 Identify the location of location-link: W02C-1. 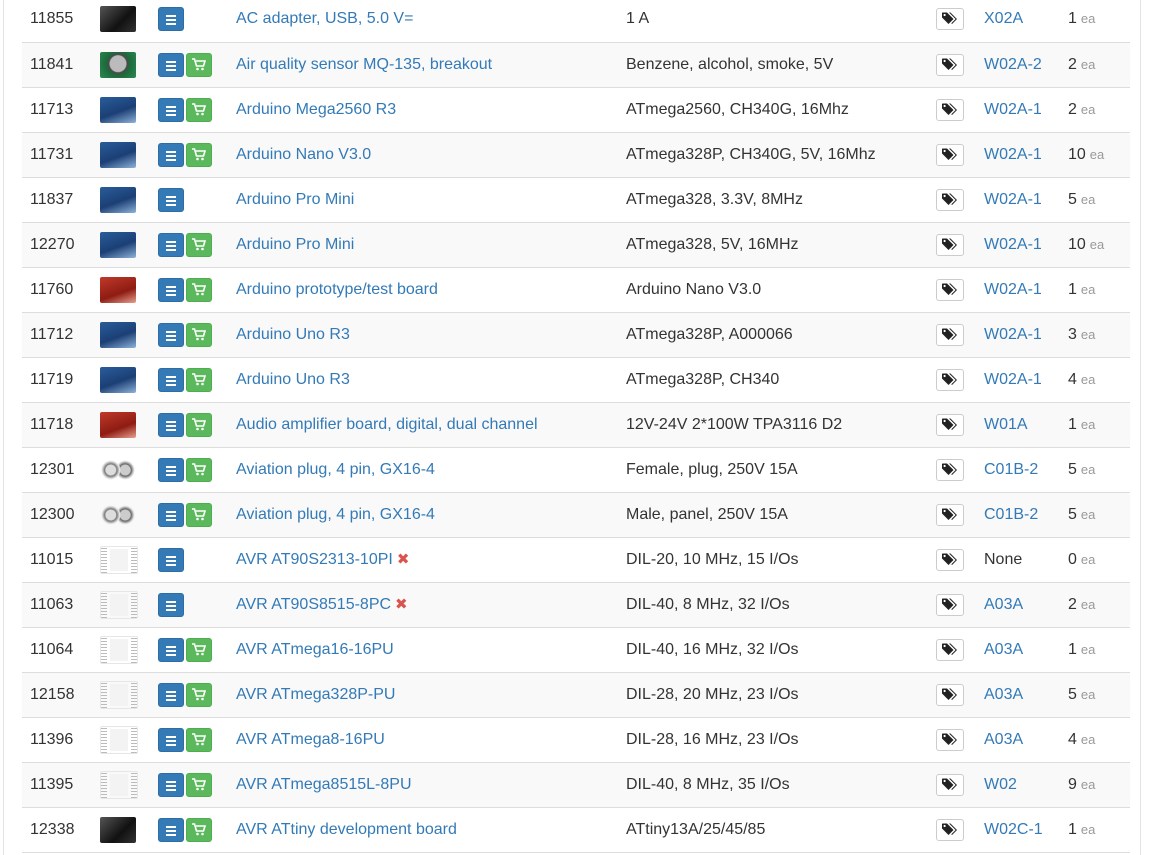
(1013, 829).